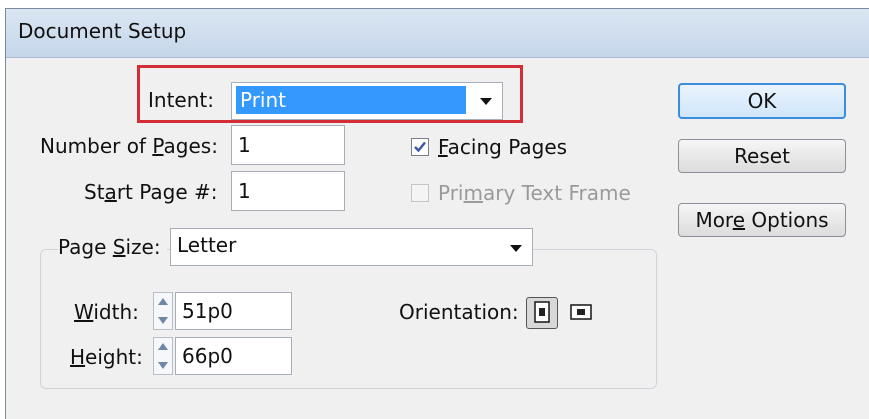 The width and height of the screenshot is (869, 419). I want to click on landscape-orientation-button, so click(582, 313).